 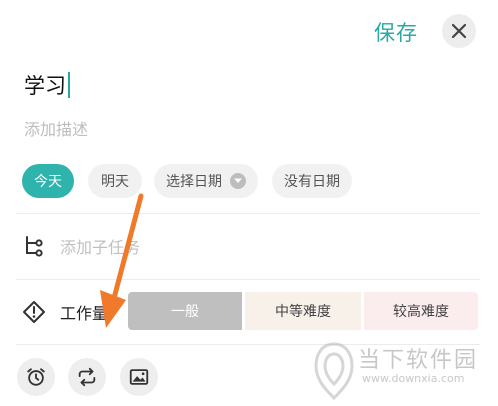 I want to click on date-chip-today: 今天, so click(x=48, y=181).